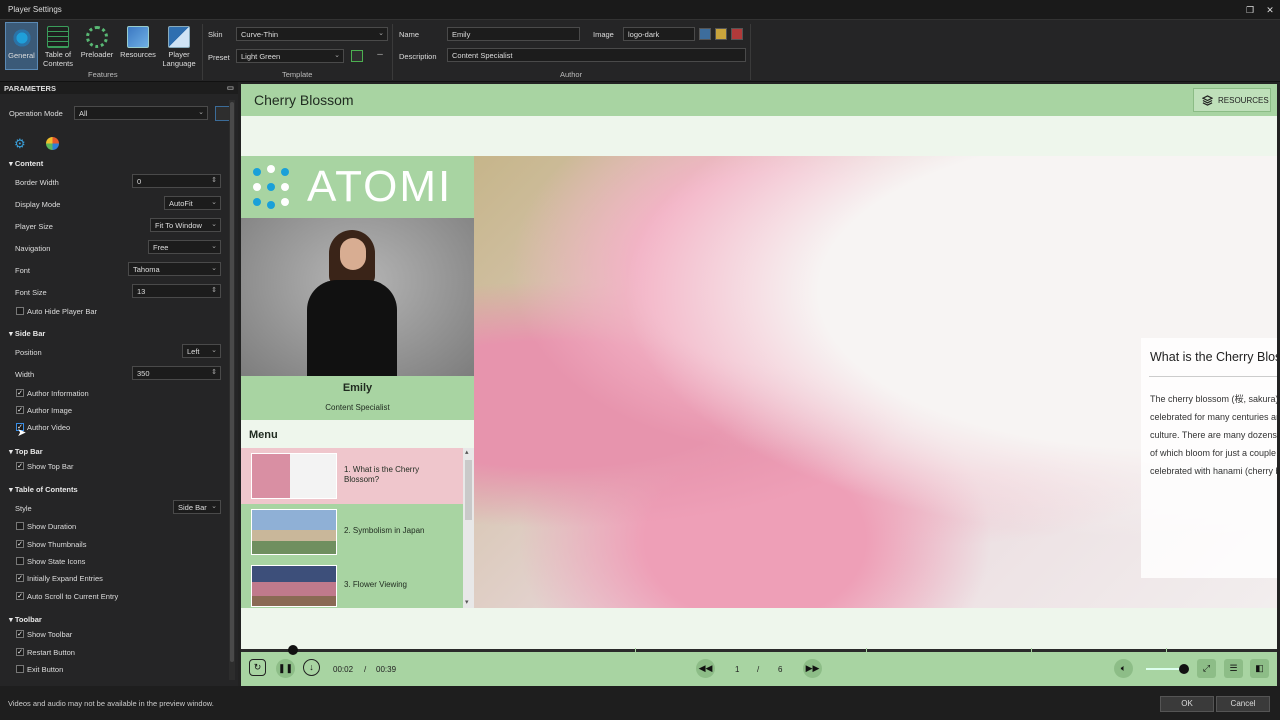 The width and height of the screenshot is (1280, 720). I want to click on menu-item-1: 1. What is the Cherry Blossom?, so click(352, 476).